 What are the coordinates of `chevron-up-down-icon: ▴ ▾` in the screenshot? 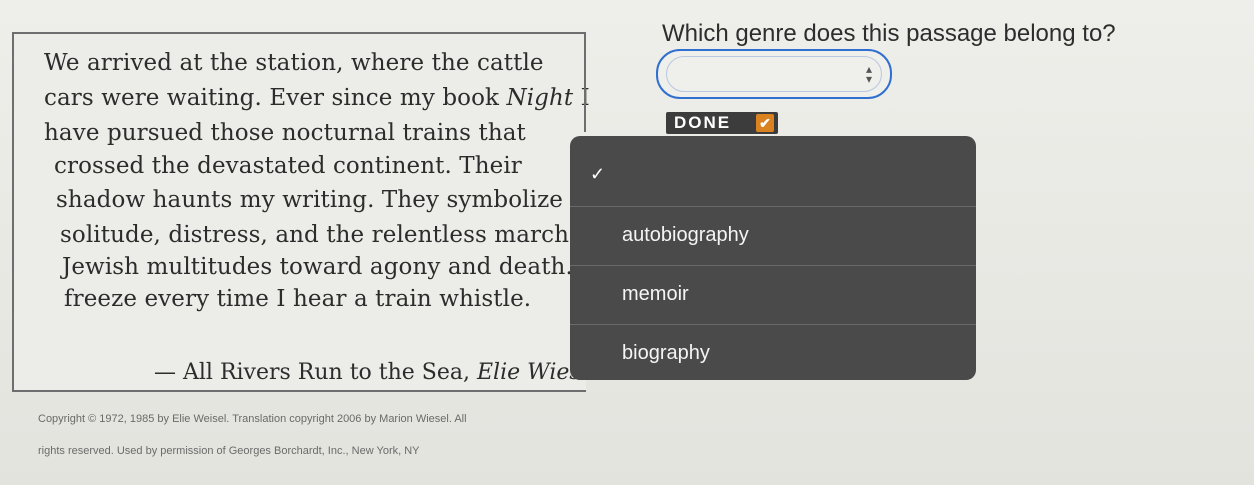 It's located at (868, 74).